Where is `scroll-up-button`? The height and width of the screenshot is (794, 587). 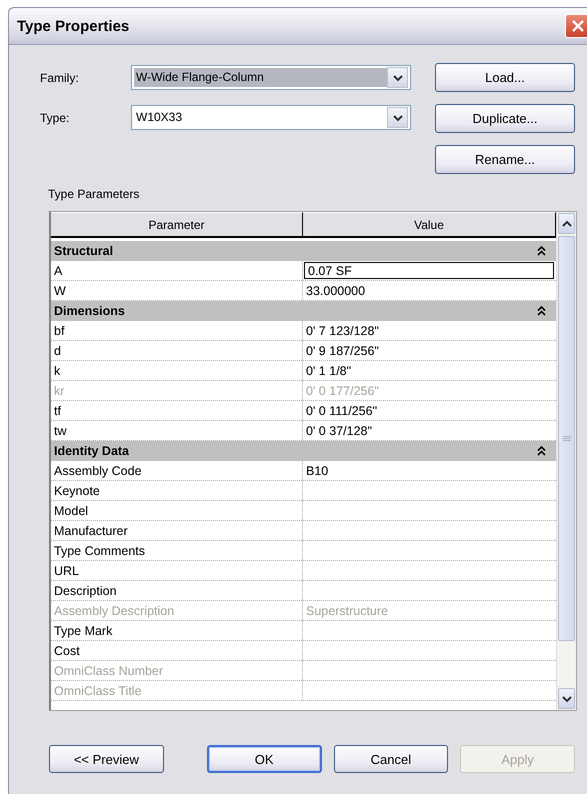
scroll-up-button is located at coordinates (566, 223).